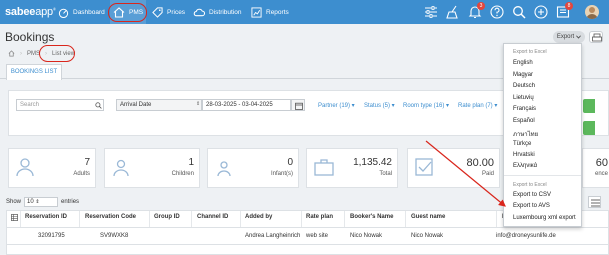 This screenshot has width=609, height=255. Describe the element at coordinates (44, 12) in the screenshot. I see `logo-suffix: app` at that location.